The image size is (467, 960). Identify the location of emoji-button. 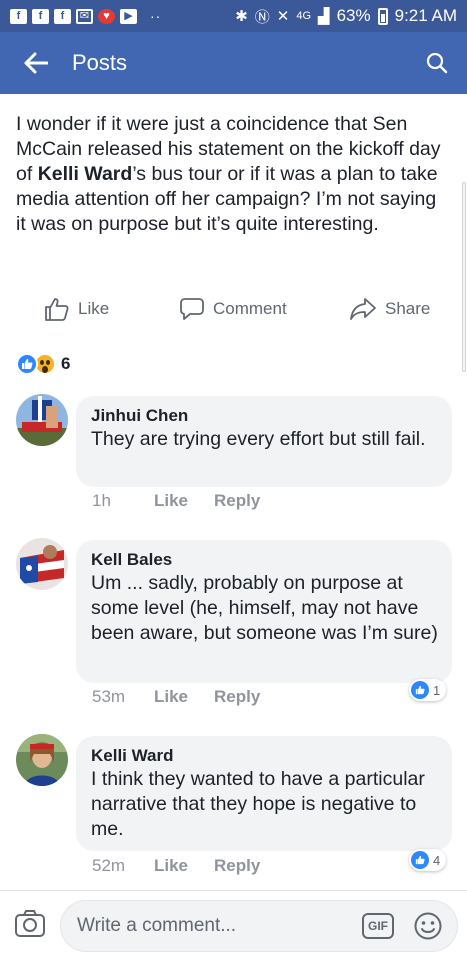
(428, 928).